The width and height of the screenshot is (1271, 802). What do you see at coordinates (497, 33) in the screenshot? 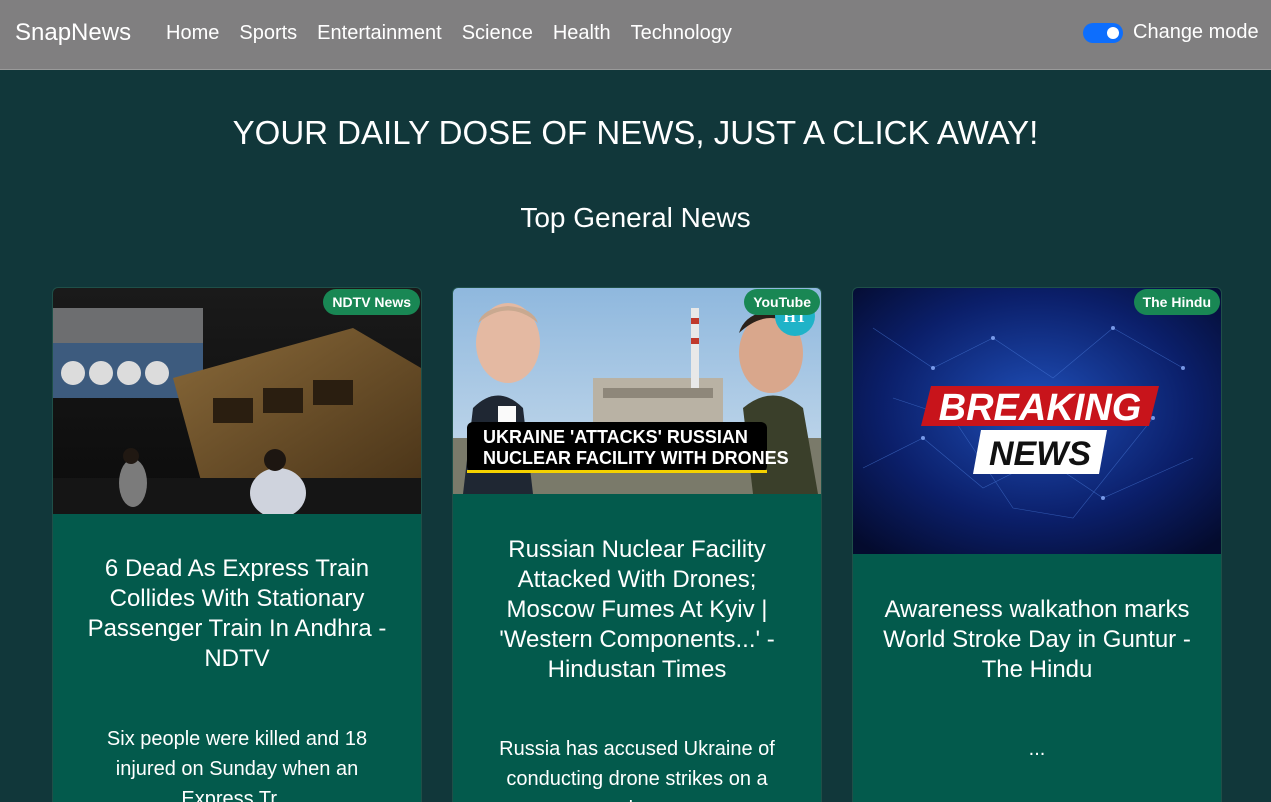
I see `nav-link-science: Science` at bounding box center [497, 33].